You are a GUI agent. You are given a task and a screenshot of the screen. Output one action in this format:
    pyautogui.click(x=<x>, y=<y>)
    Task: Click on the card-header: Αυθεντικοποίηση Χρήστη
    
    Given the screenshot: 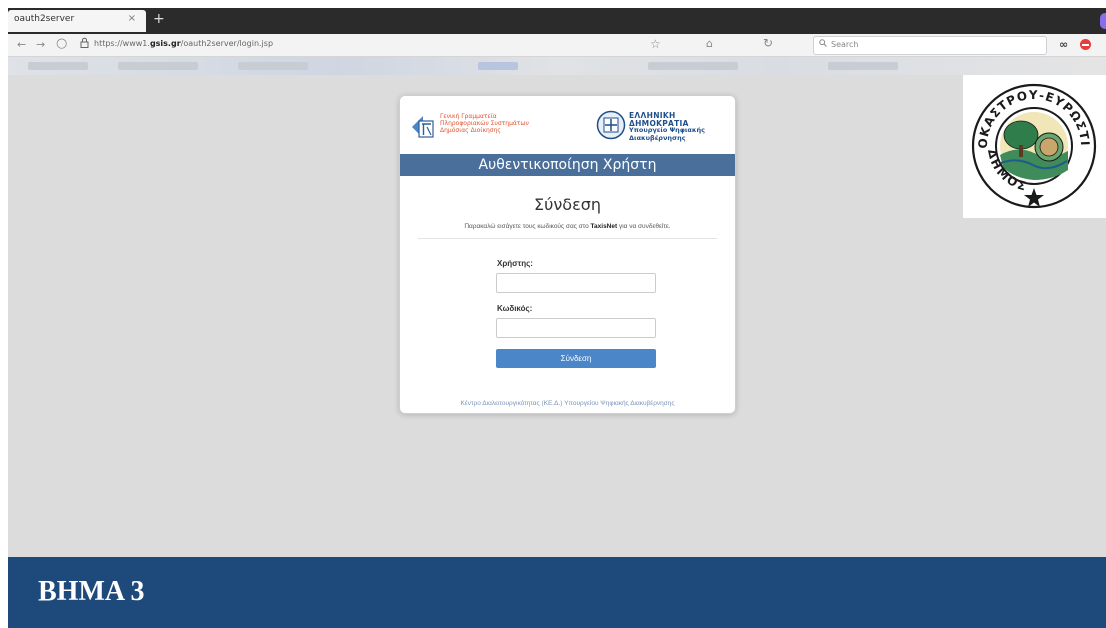 What is the action you would take?
    pyautogui.click(x=567, y=165)
    